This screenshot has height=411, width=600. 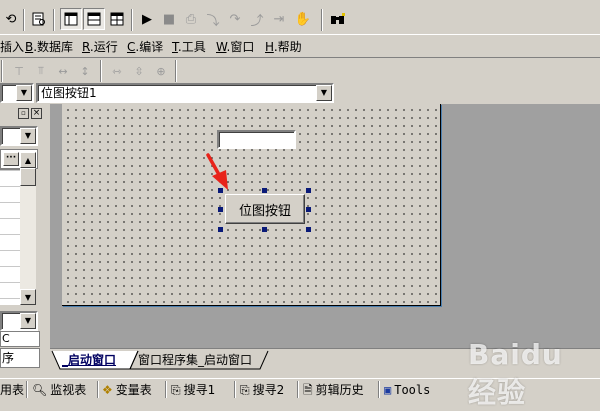 I want to click on menu-tools-label: .工具, so click(x=191, y=47).